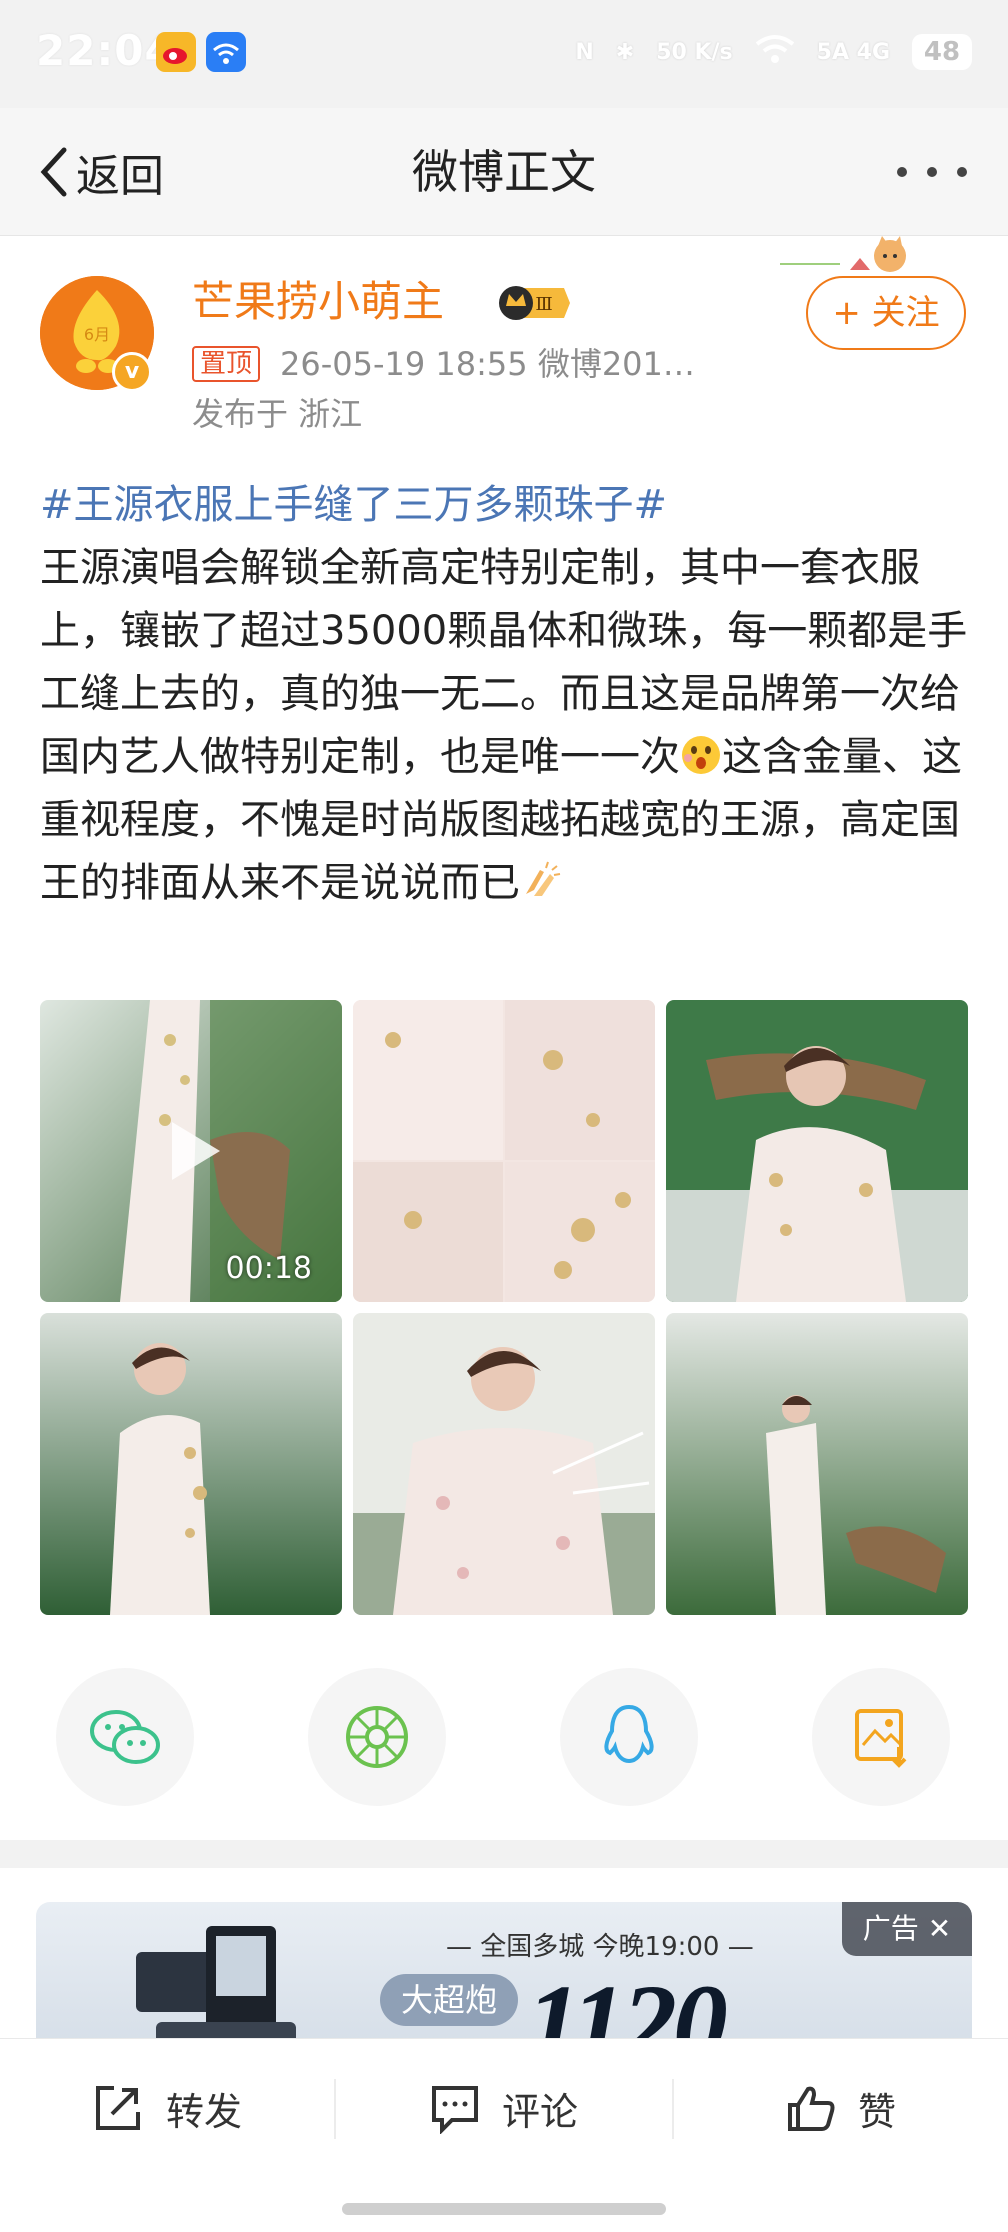 This screenshot has height=2232, width=1008. I want to click on vip-badge-icon: Ⅲ, so click(534, 303).